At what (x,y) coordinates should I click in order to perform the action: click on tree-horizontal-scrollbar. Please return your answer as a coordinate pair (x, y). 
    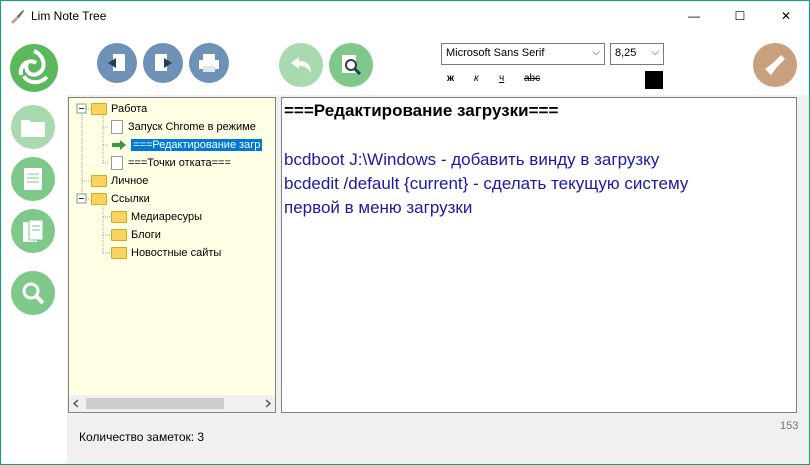
    Looking at the image, I should click on (172, 403).